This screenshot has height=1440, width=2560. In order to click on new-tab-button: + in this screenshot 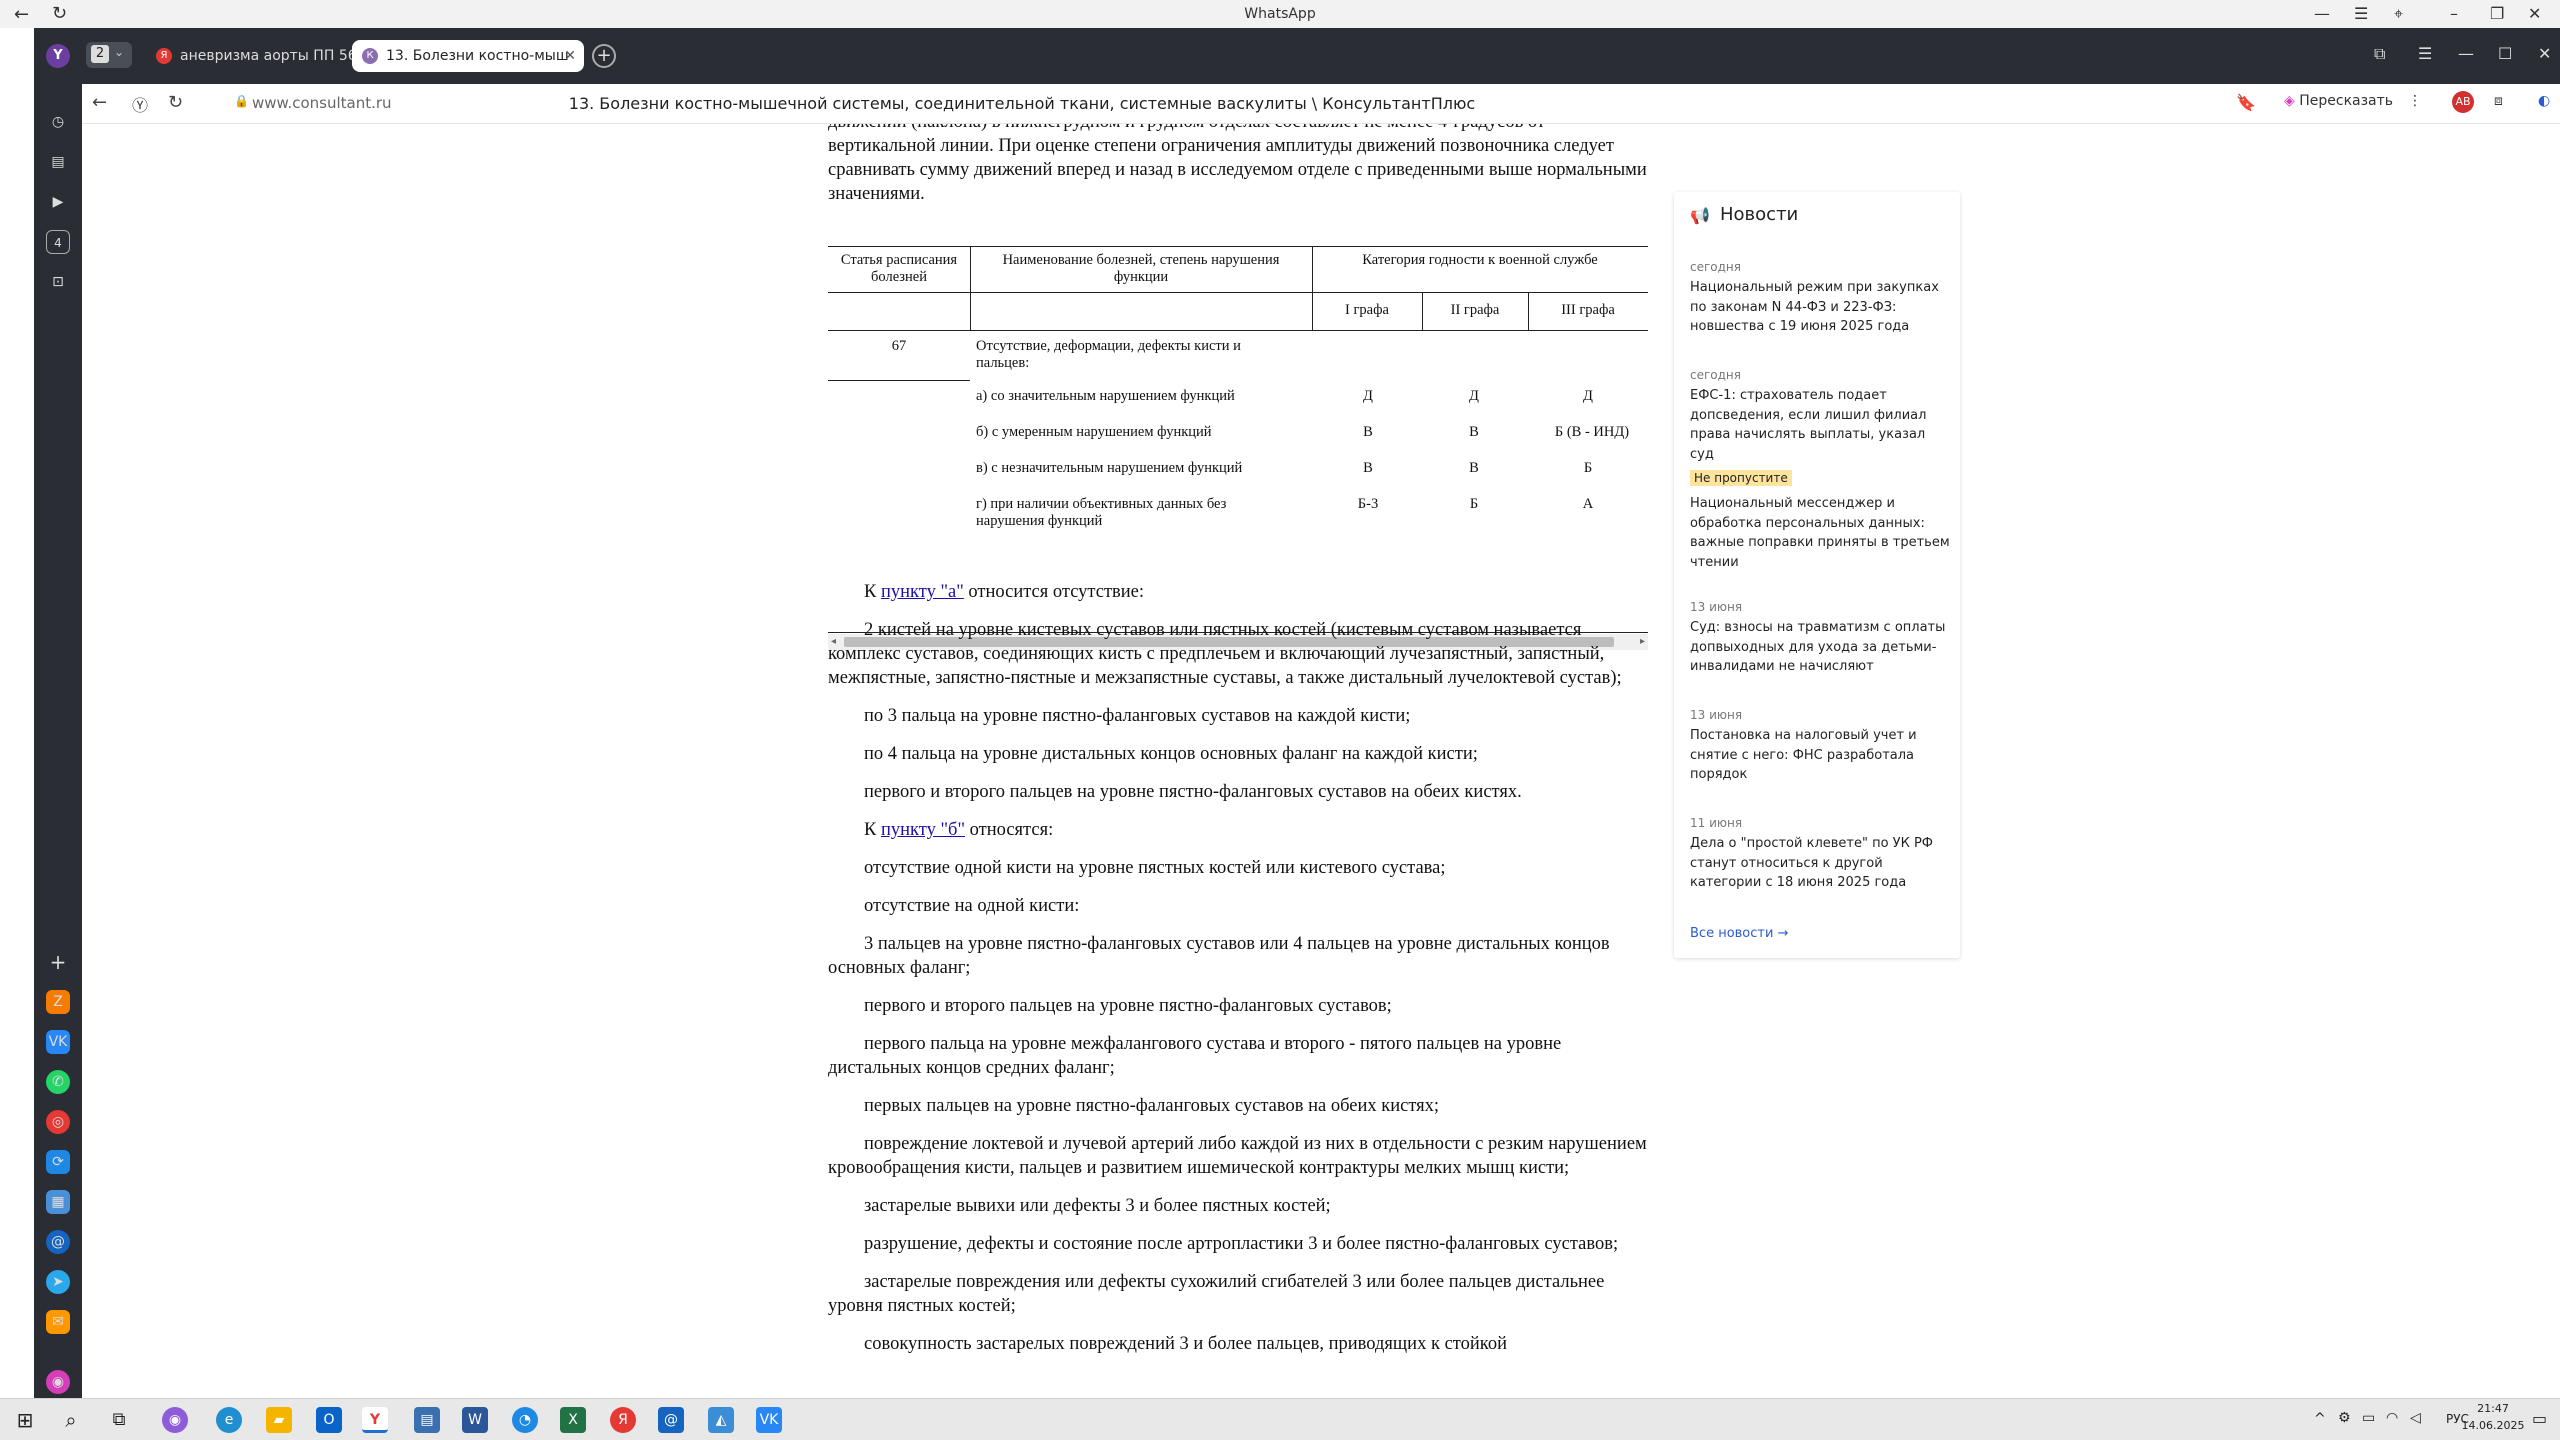, I will do `click(604, 56)`.